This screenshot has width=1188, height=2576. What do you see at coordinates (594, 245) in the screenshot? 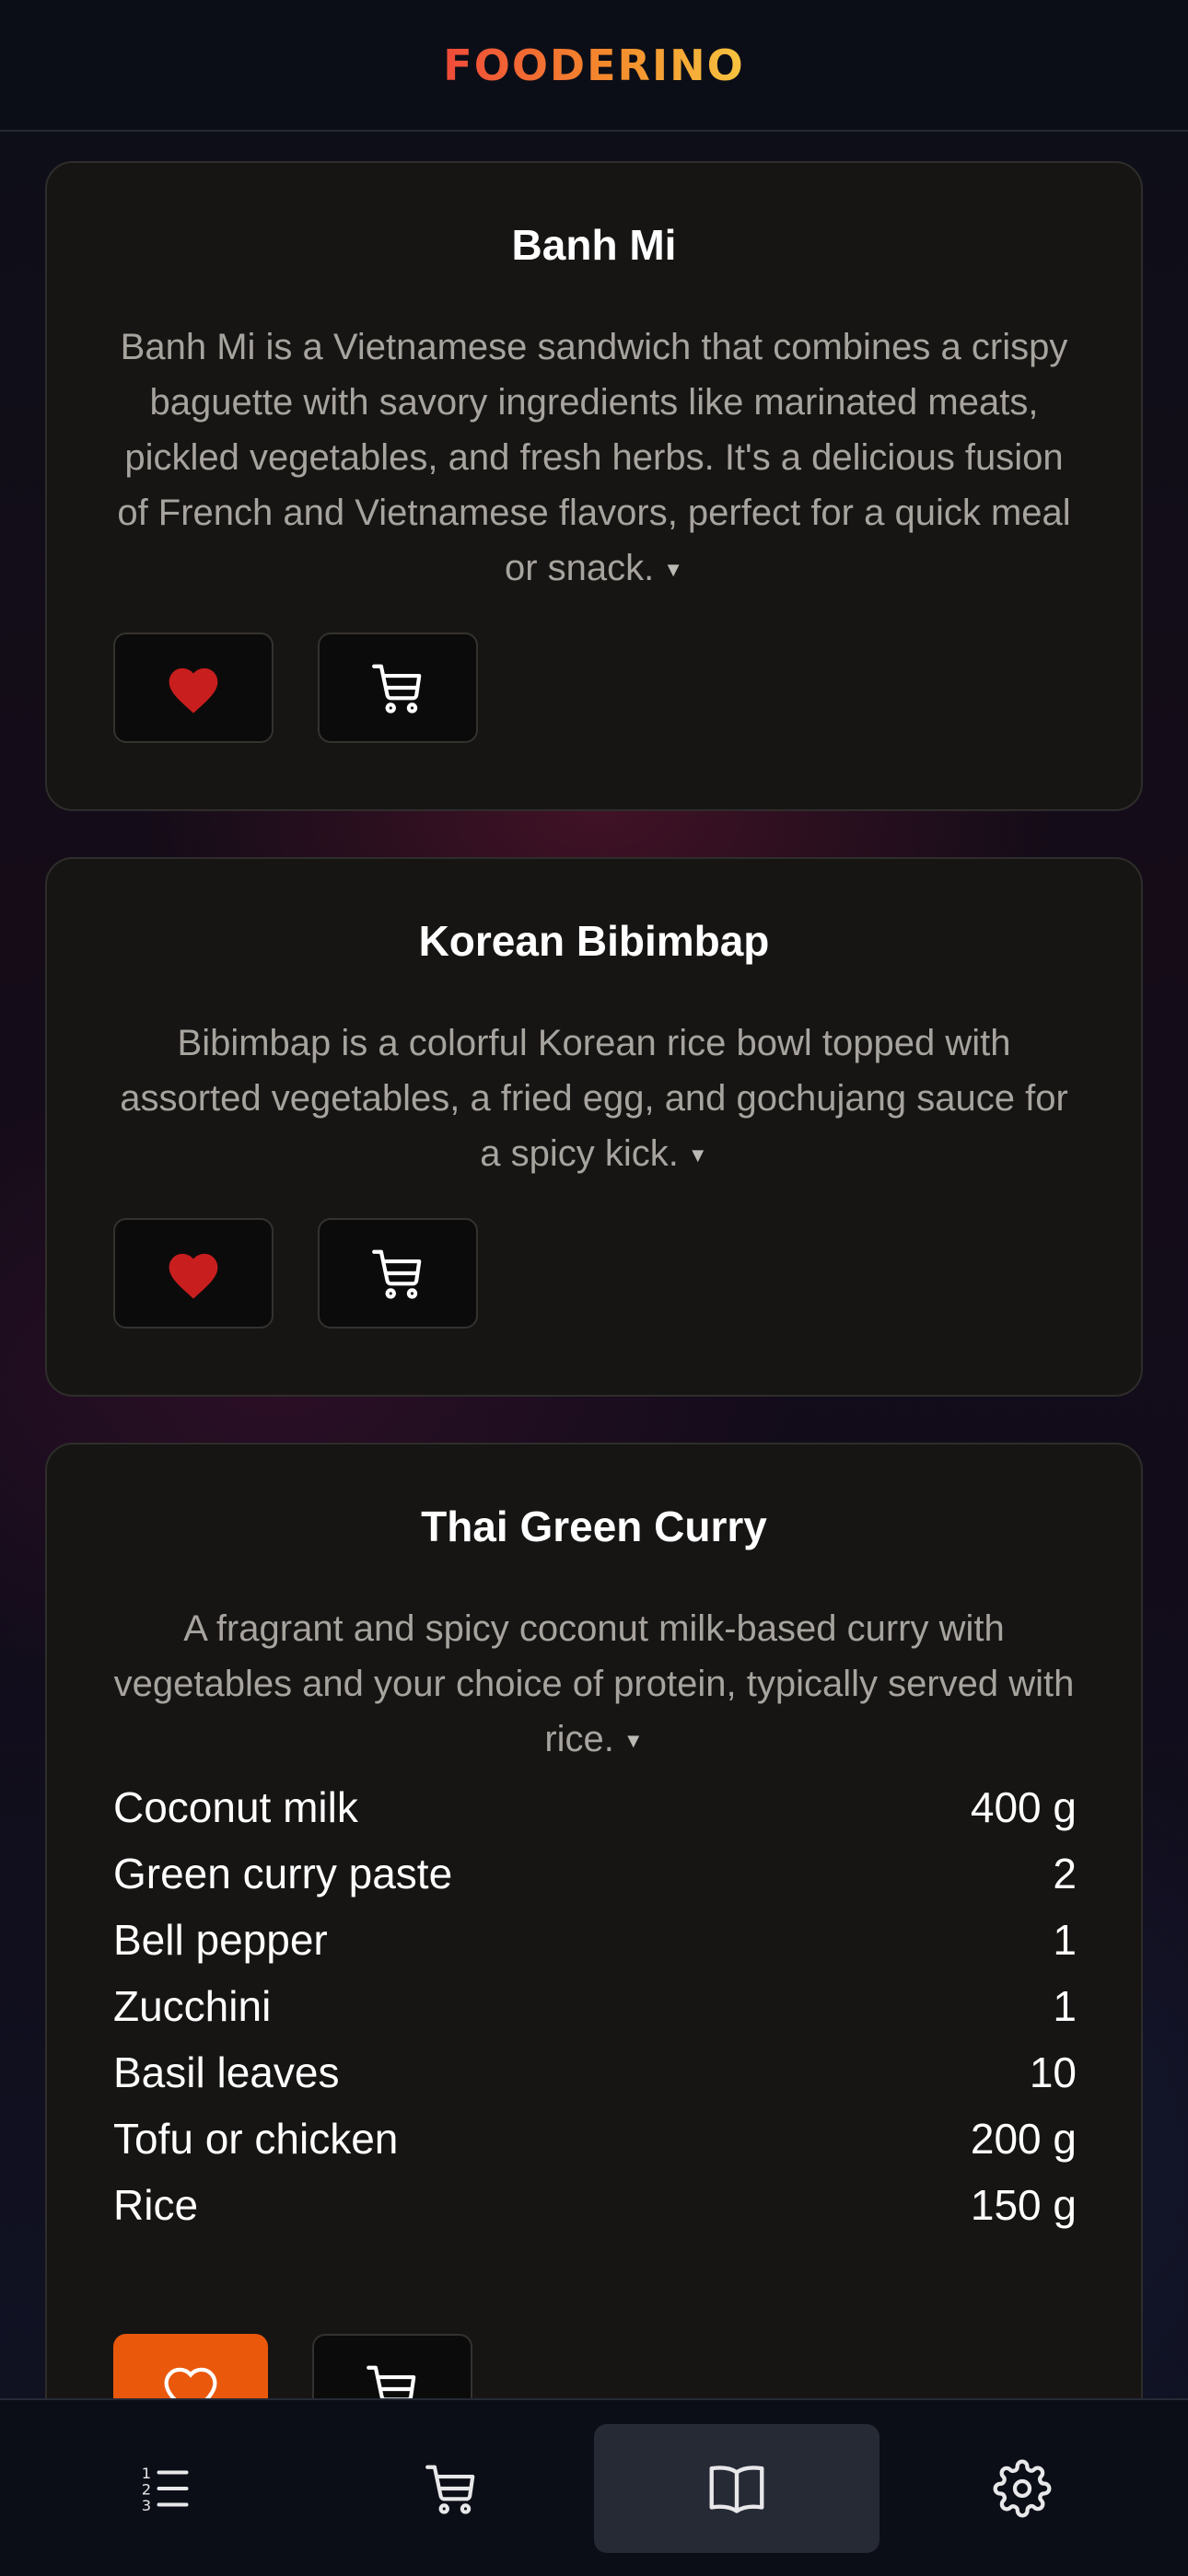
I see `recipe-title: Banh Mi` at bounding box center [594, 245].